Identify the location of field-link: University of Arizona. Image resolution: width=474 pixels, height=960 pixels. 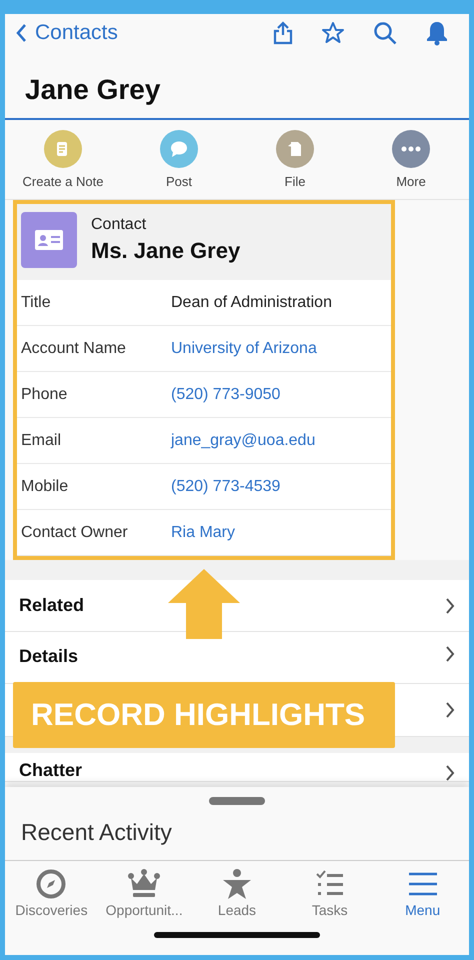
(281, 349).